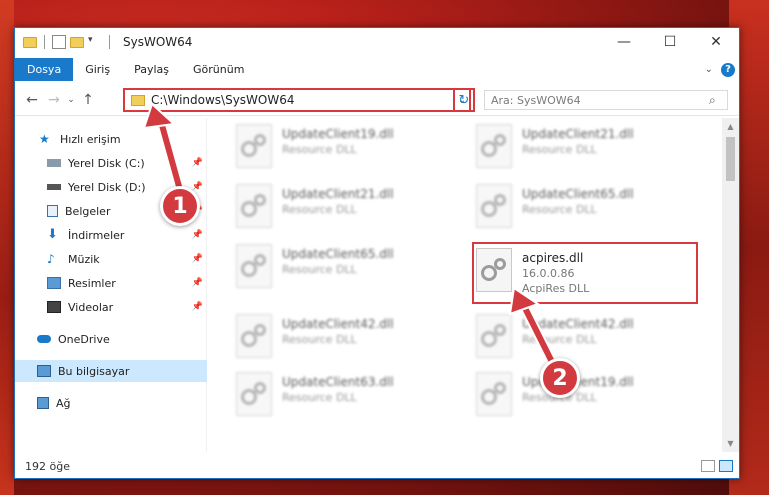 The height and width of the screenshot is (495, 769). I want to click on scroll-up-icon: ▲, so click(730, 126).